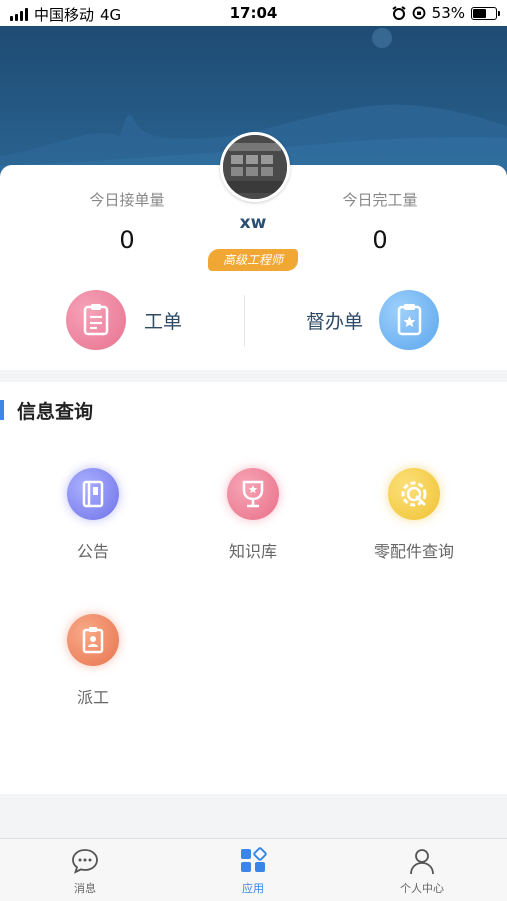  I want to click on grid-item-spare-parts-query: 零配件查询, so click(414, 515).